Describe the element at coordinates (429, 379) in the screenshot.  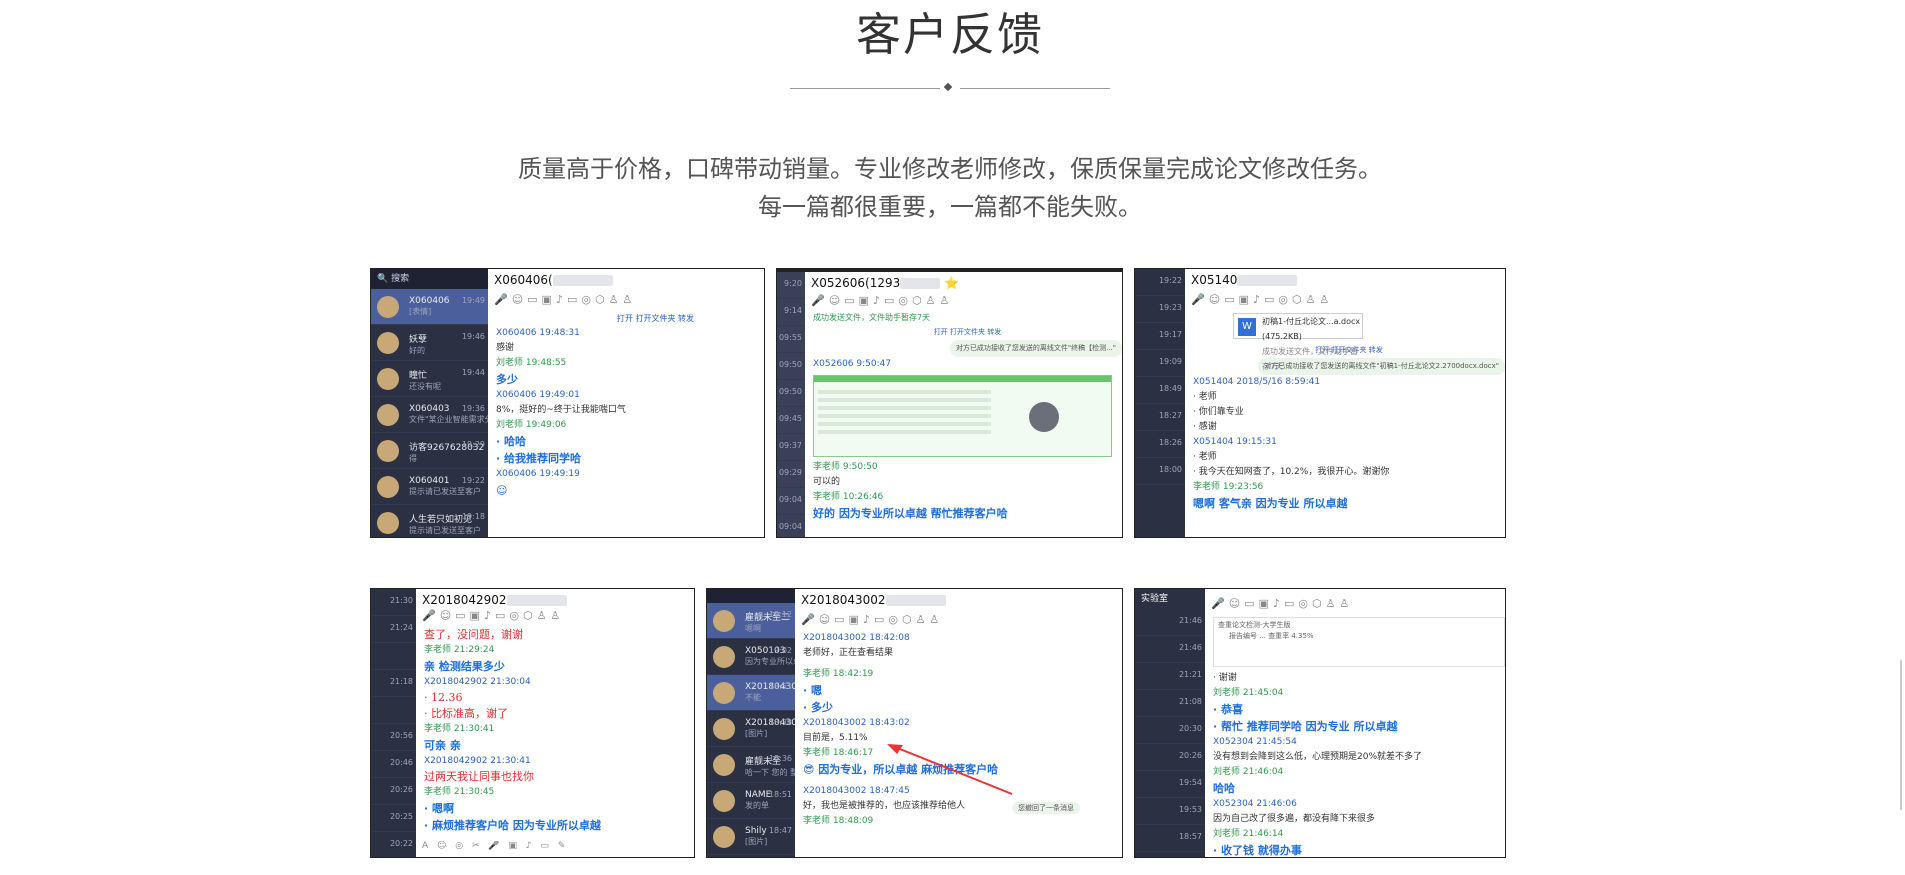
I see `contact-list-item: 瞳忙 还没有呢 19:44` at that location.